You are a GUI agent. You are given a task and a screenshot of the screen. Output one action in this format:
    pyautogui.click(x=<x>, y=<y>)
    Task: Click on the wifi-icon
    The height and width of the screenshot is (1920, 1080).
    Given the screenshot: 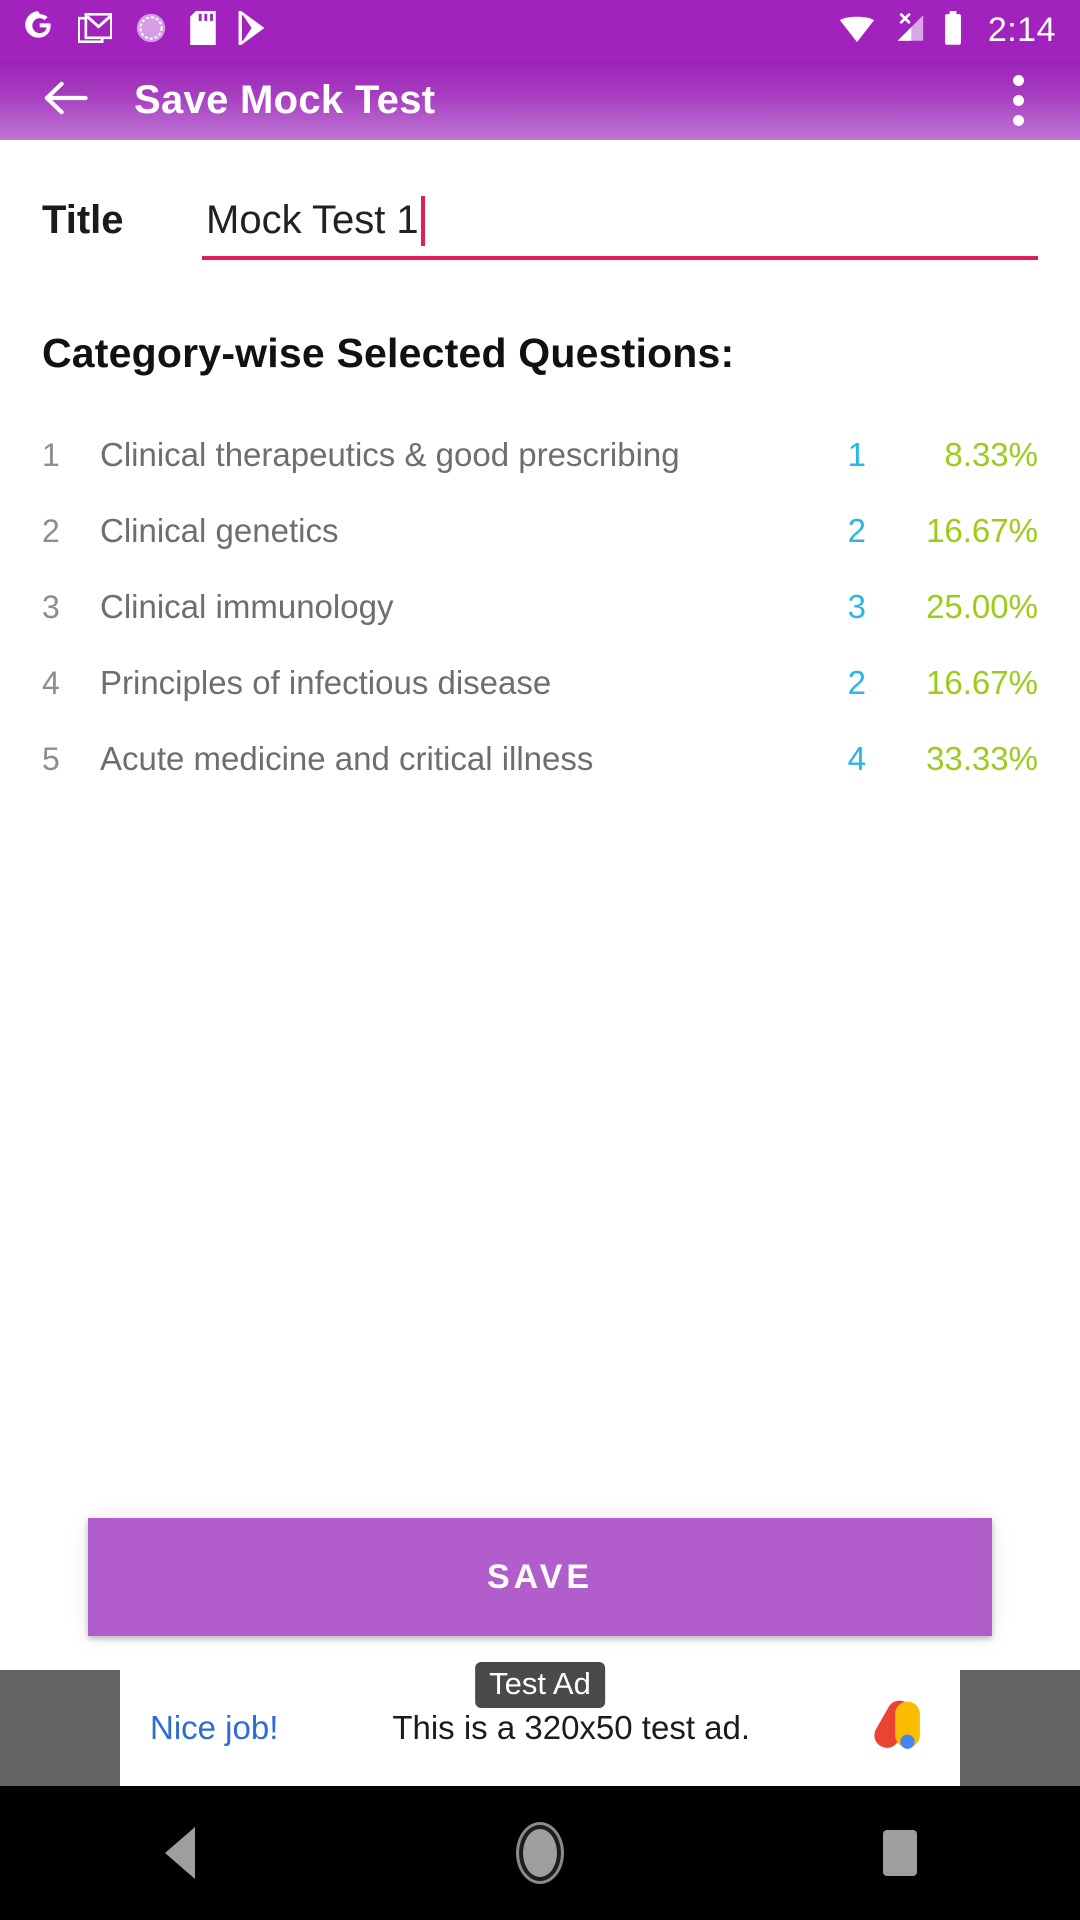 What is the action you would take?
    pyautogui.click(x=857, y=30)
    